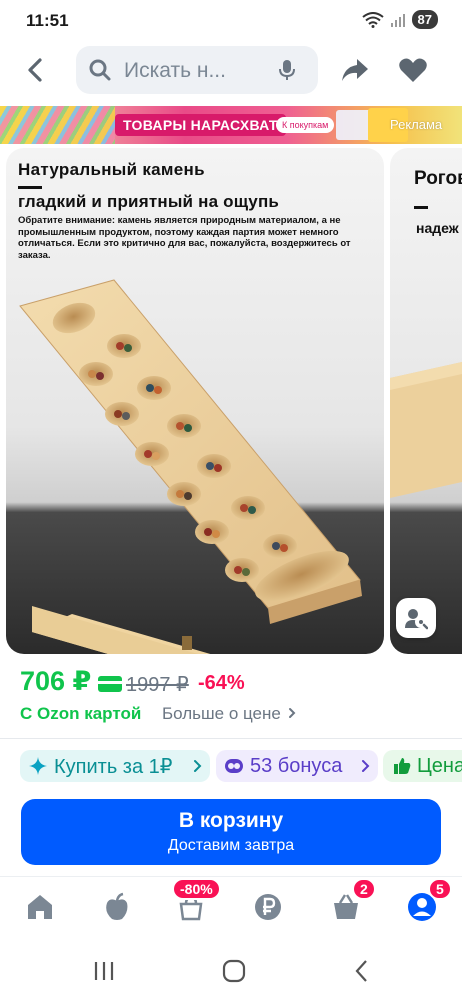 The height and width of the screenshot is (1000, 462). I want to click on delivery-label: Доставим завтра, so click(231, 845).